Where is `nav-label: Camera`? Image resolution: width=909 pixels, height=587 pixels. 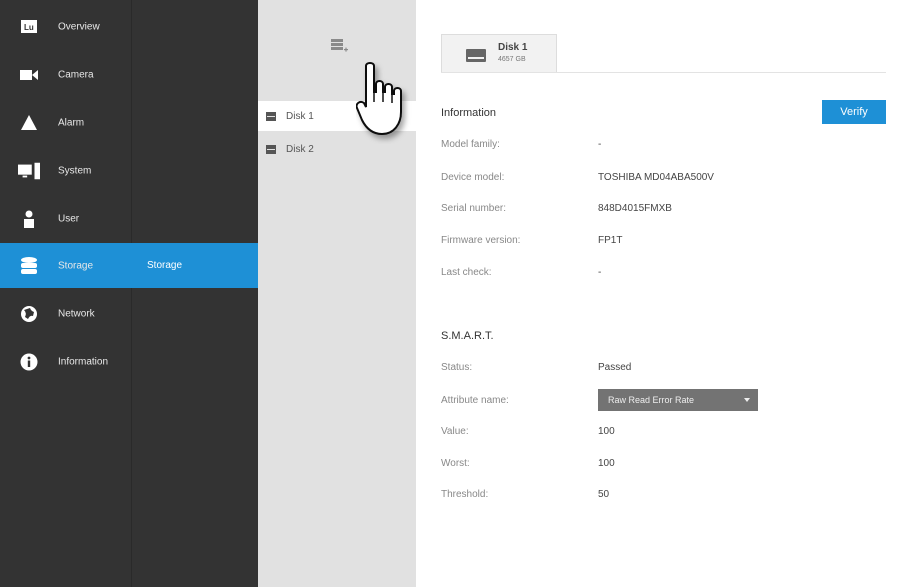 nav-label: Camera is located at coordinates (76, 74).